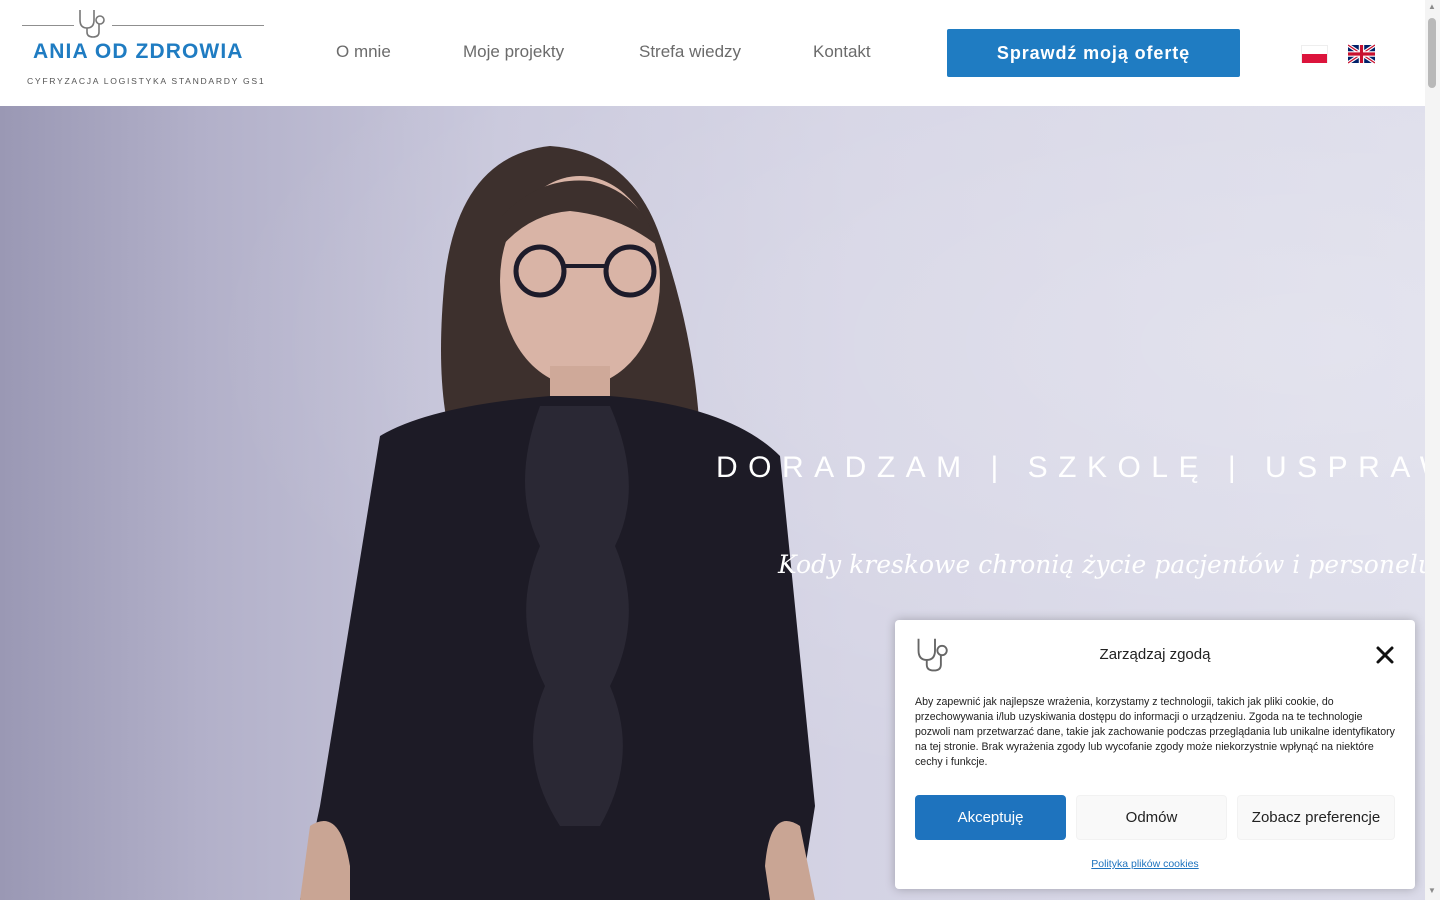  Describe the element at coordinates (363, 52) in the screenshot. I see `nav-item-about: O mnie` at that location.